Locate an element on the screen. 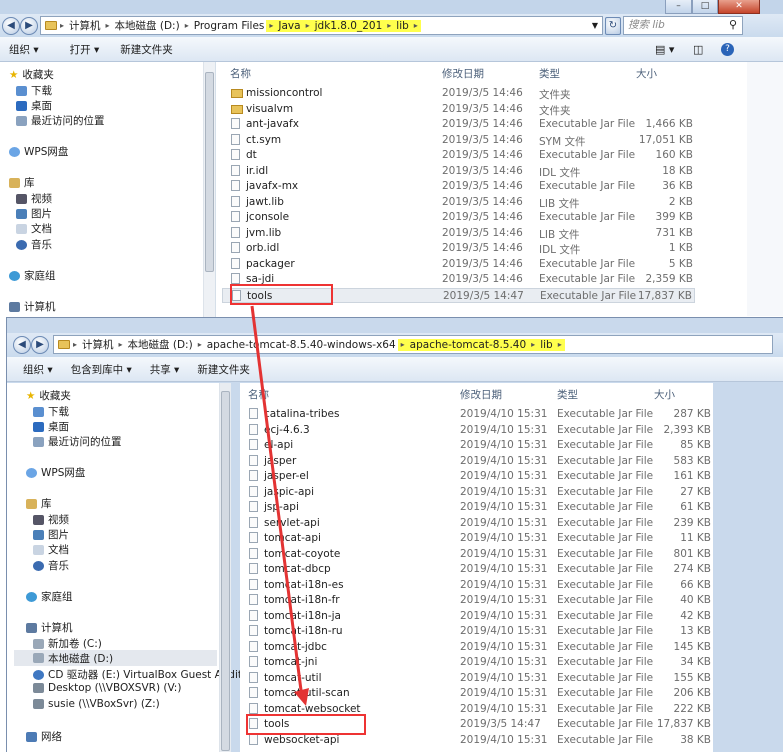  drag-arrow-annotation is located at coordinates (279, 505).